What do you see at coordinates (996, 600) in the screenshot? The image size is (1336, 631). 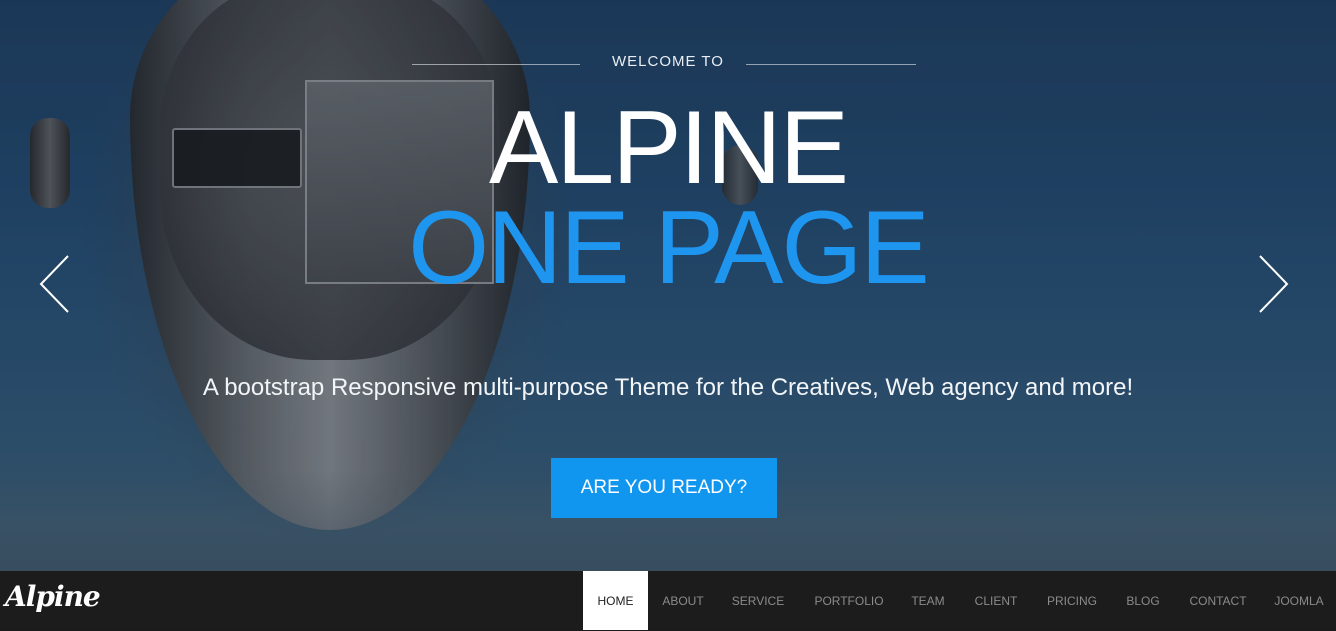 I see `nav-item-client: CLIENT` at bounding box center [996, 600].